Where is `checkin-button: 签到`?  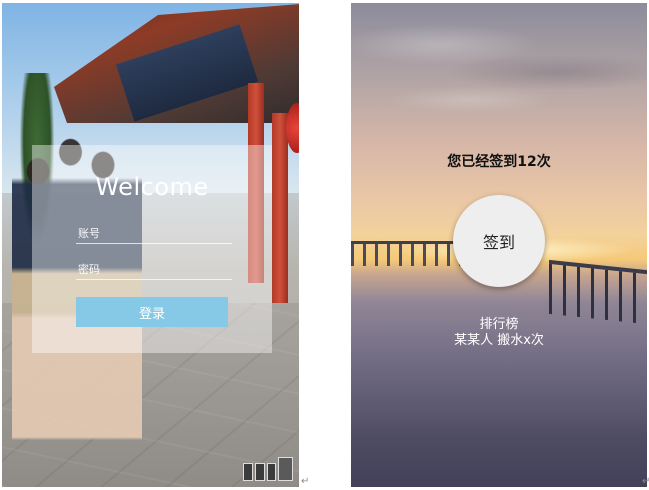 checkin-button: 签到 is located at coordinates (499, 241).